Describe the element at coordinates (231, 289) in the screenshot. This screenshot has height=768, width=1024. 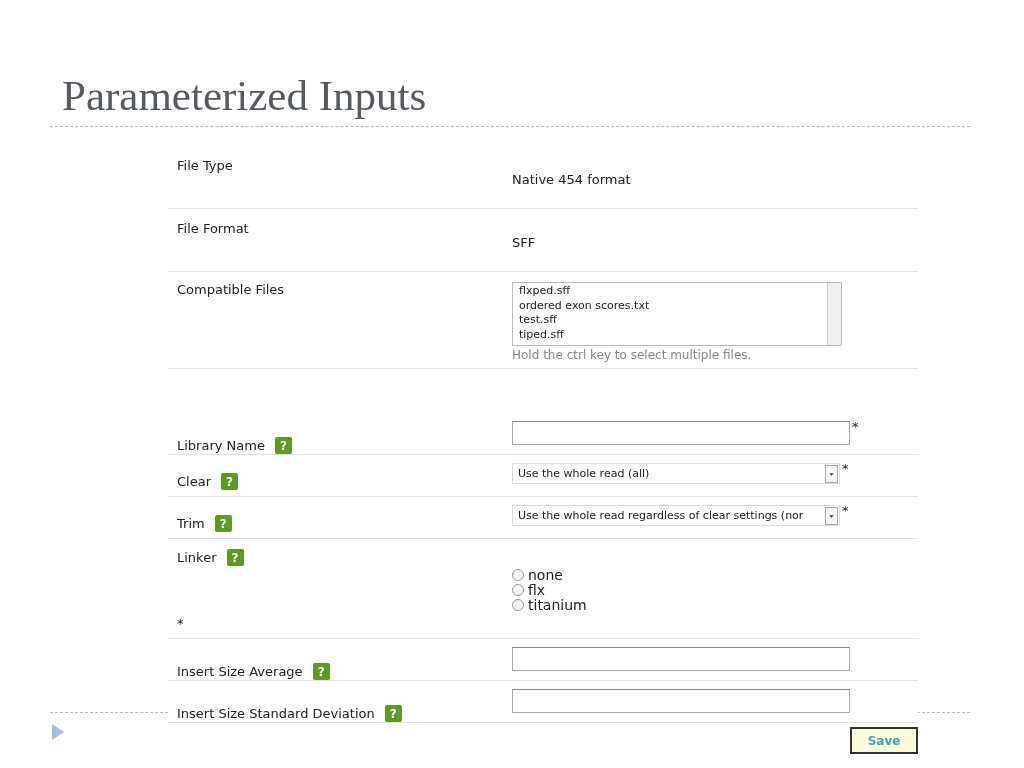
I see `field-label: Compatible Files` at that location.